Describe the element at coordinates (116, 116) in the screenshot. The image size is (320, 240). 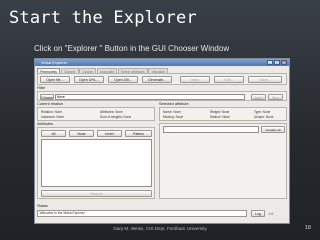
I see `sum-of-weights-value: Sum of weights: None` at that location.